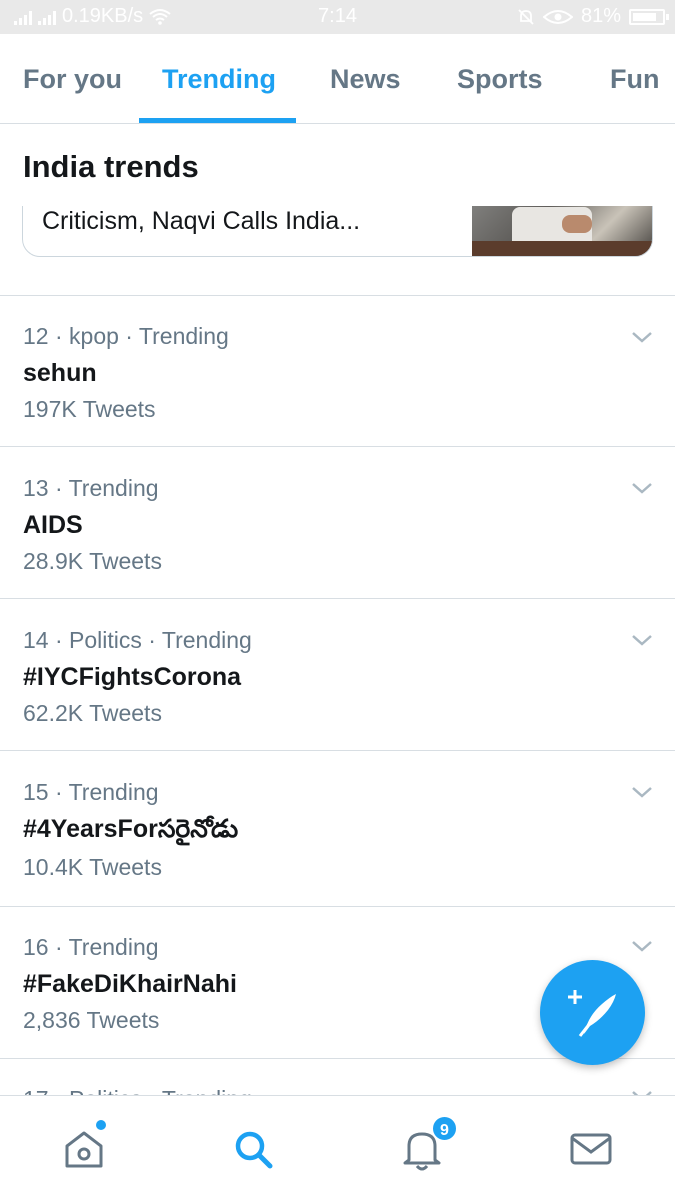  What do you see at coordinates (137, 640) in the screenshot?
I see `trend-meta: 14 · Politics · Trending` at bounding box center [137, 640].